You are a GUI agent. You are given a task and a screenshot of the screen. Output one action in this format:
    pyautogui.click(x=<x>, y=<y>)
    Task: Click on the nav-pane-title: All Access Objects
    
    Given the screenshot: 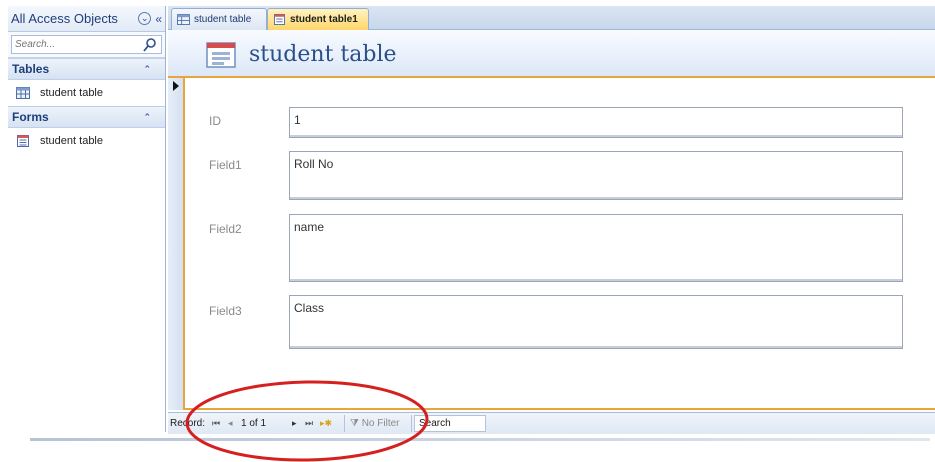 What is the action you would take?
    pyautogui.click(x=74, y=18)
    